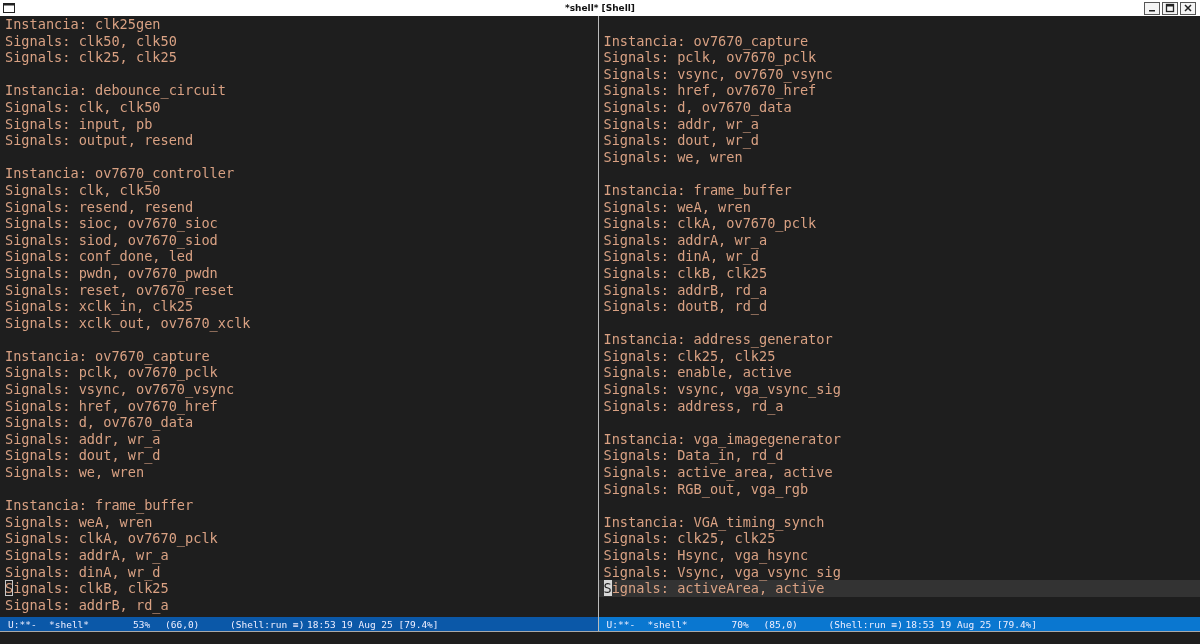  Describe the element at coordinates (120, 173) in the screenshot. I see `instance-line: Instancia: ov7670_controller` at that location.